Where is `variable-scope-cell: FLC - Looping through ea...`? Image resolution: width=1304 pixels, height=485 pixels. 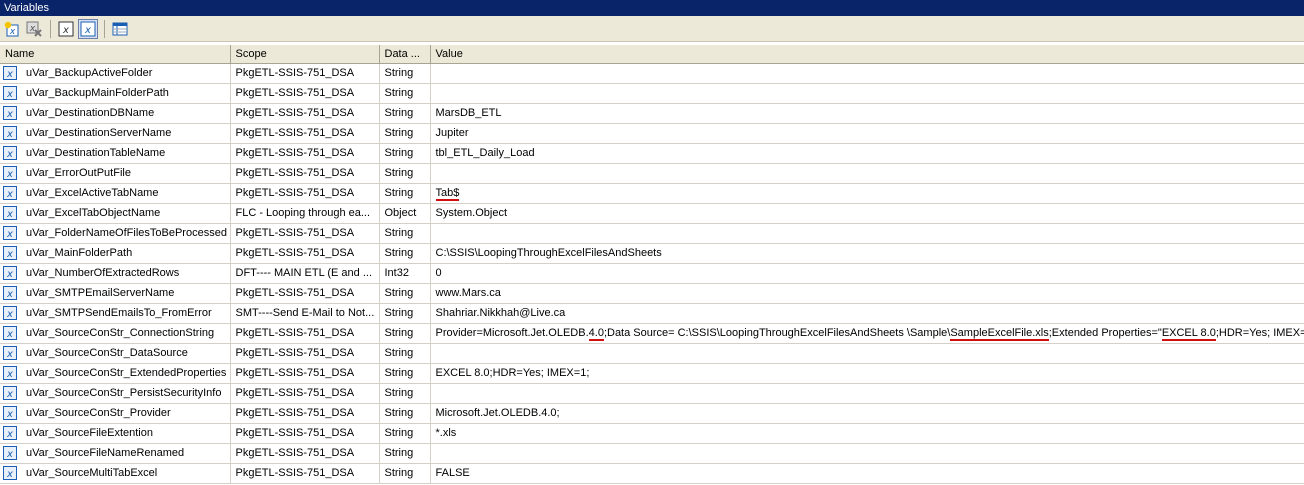
variable-scope-cell: FLC - Looping through ea... is located at coordinates (305, 213).